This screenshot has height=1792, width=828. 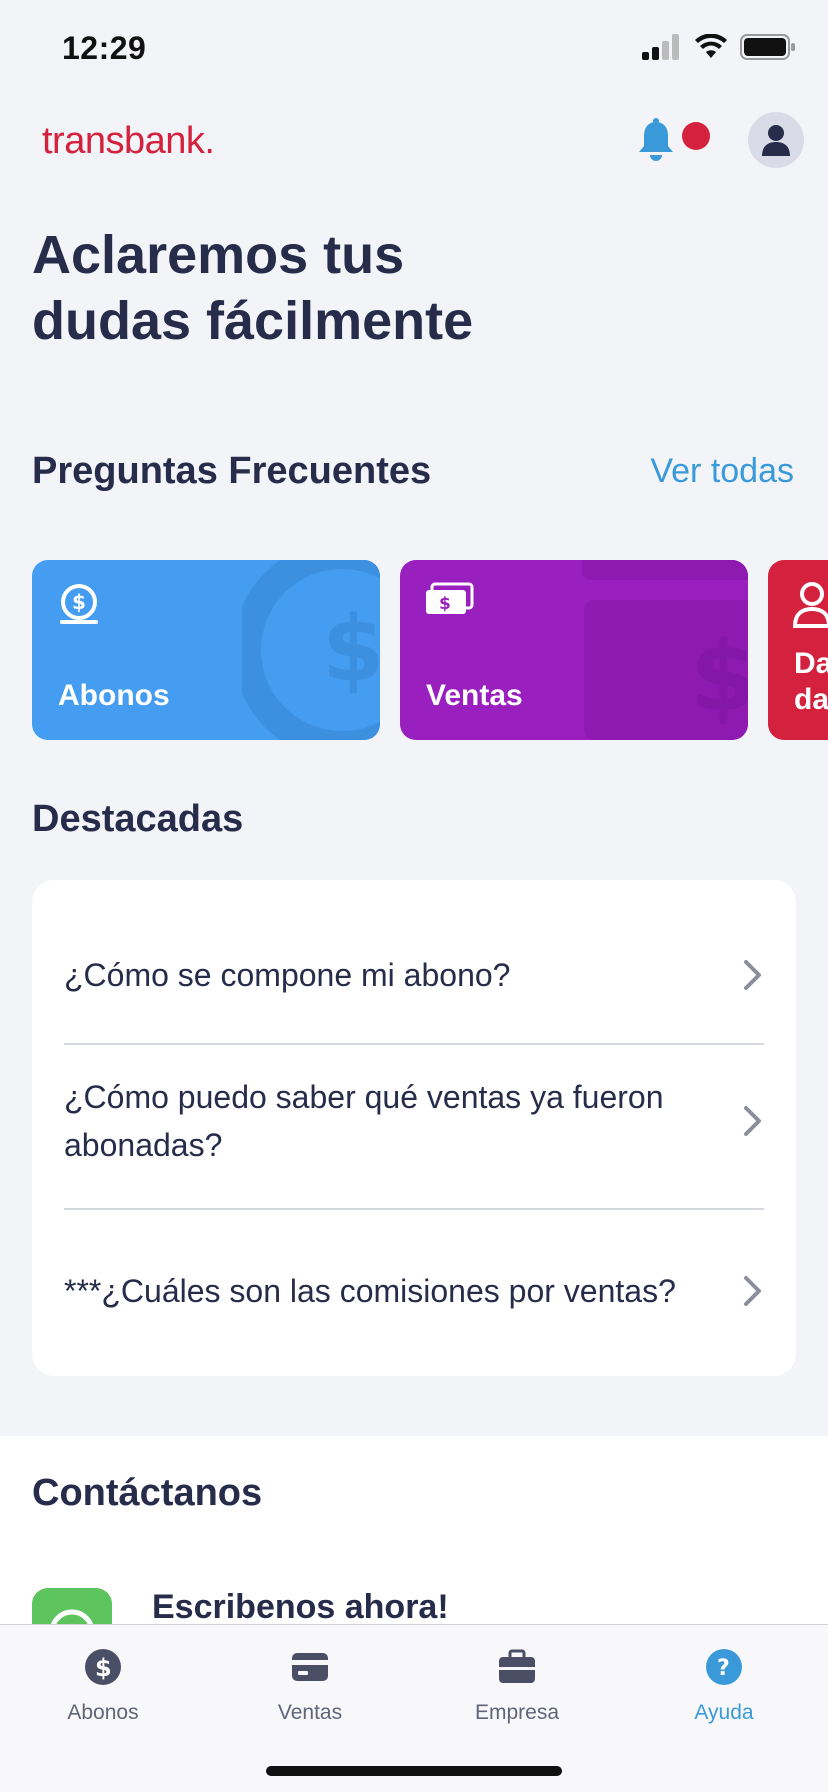 What do you see at coordinates (517, 1712) in the screenshot?
I see `tab-label: Empresa` at bounding box center [517, 1712].